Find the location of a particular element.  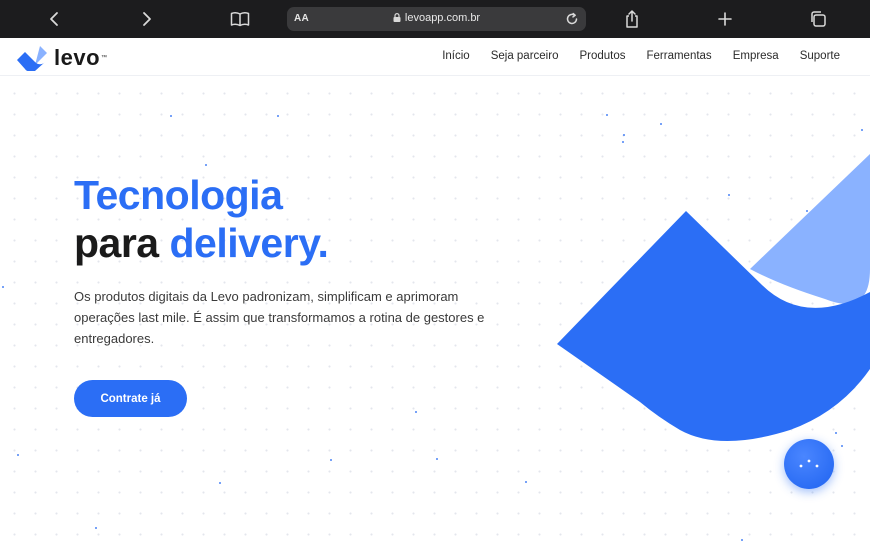

reload-icon is located at coordinates (572, 19).